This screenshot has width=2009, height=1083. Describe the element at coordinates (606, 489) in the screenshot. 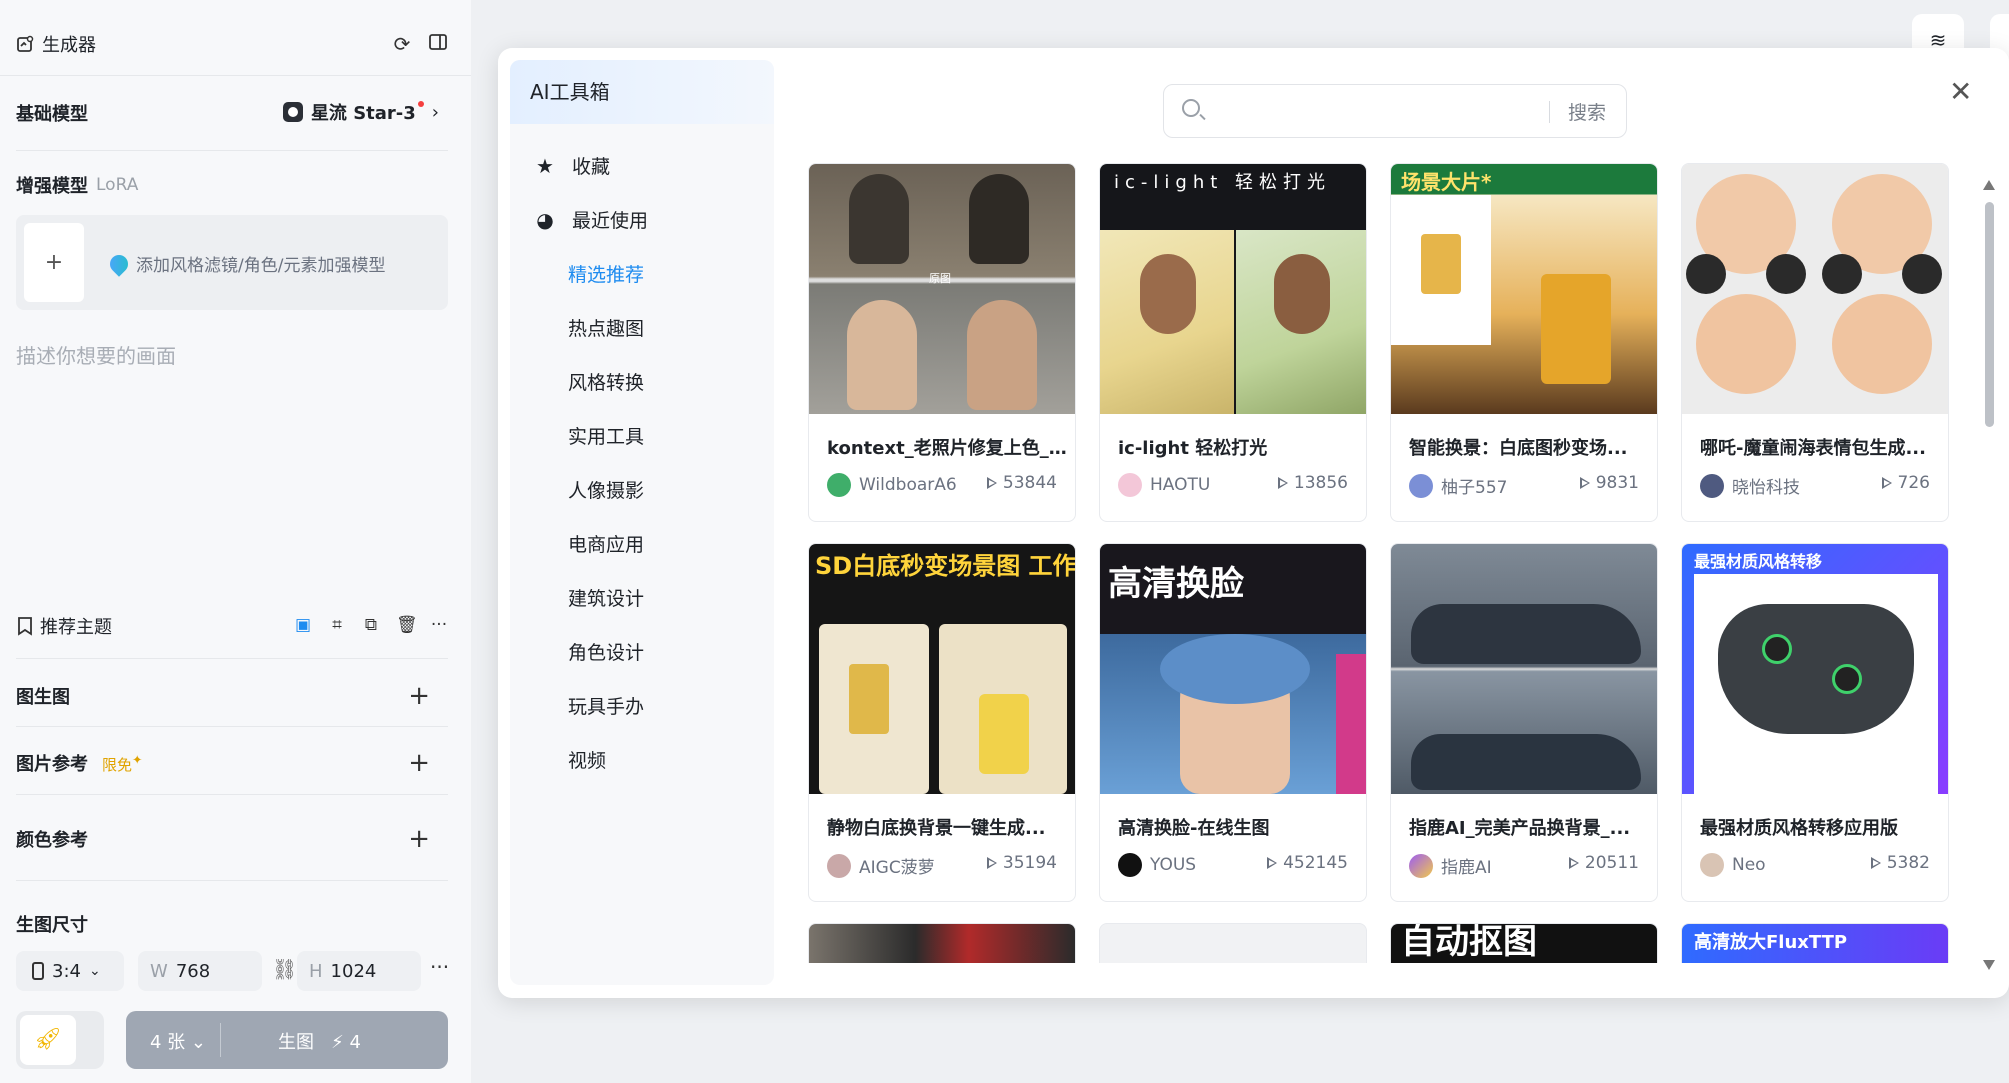

I see `nav-item-portrait: 人像摄影` at that location.